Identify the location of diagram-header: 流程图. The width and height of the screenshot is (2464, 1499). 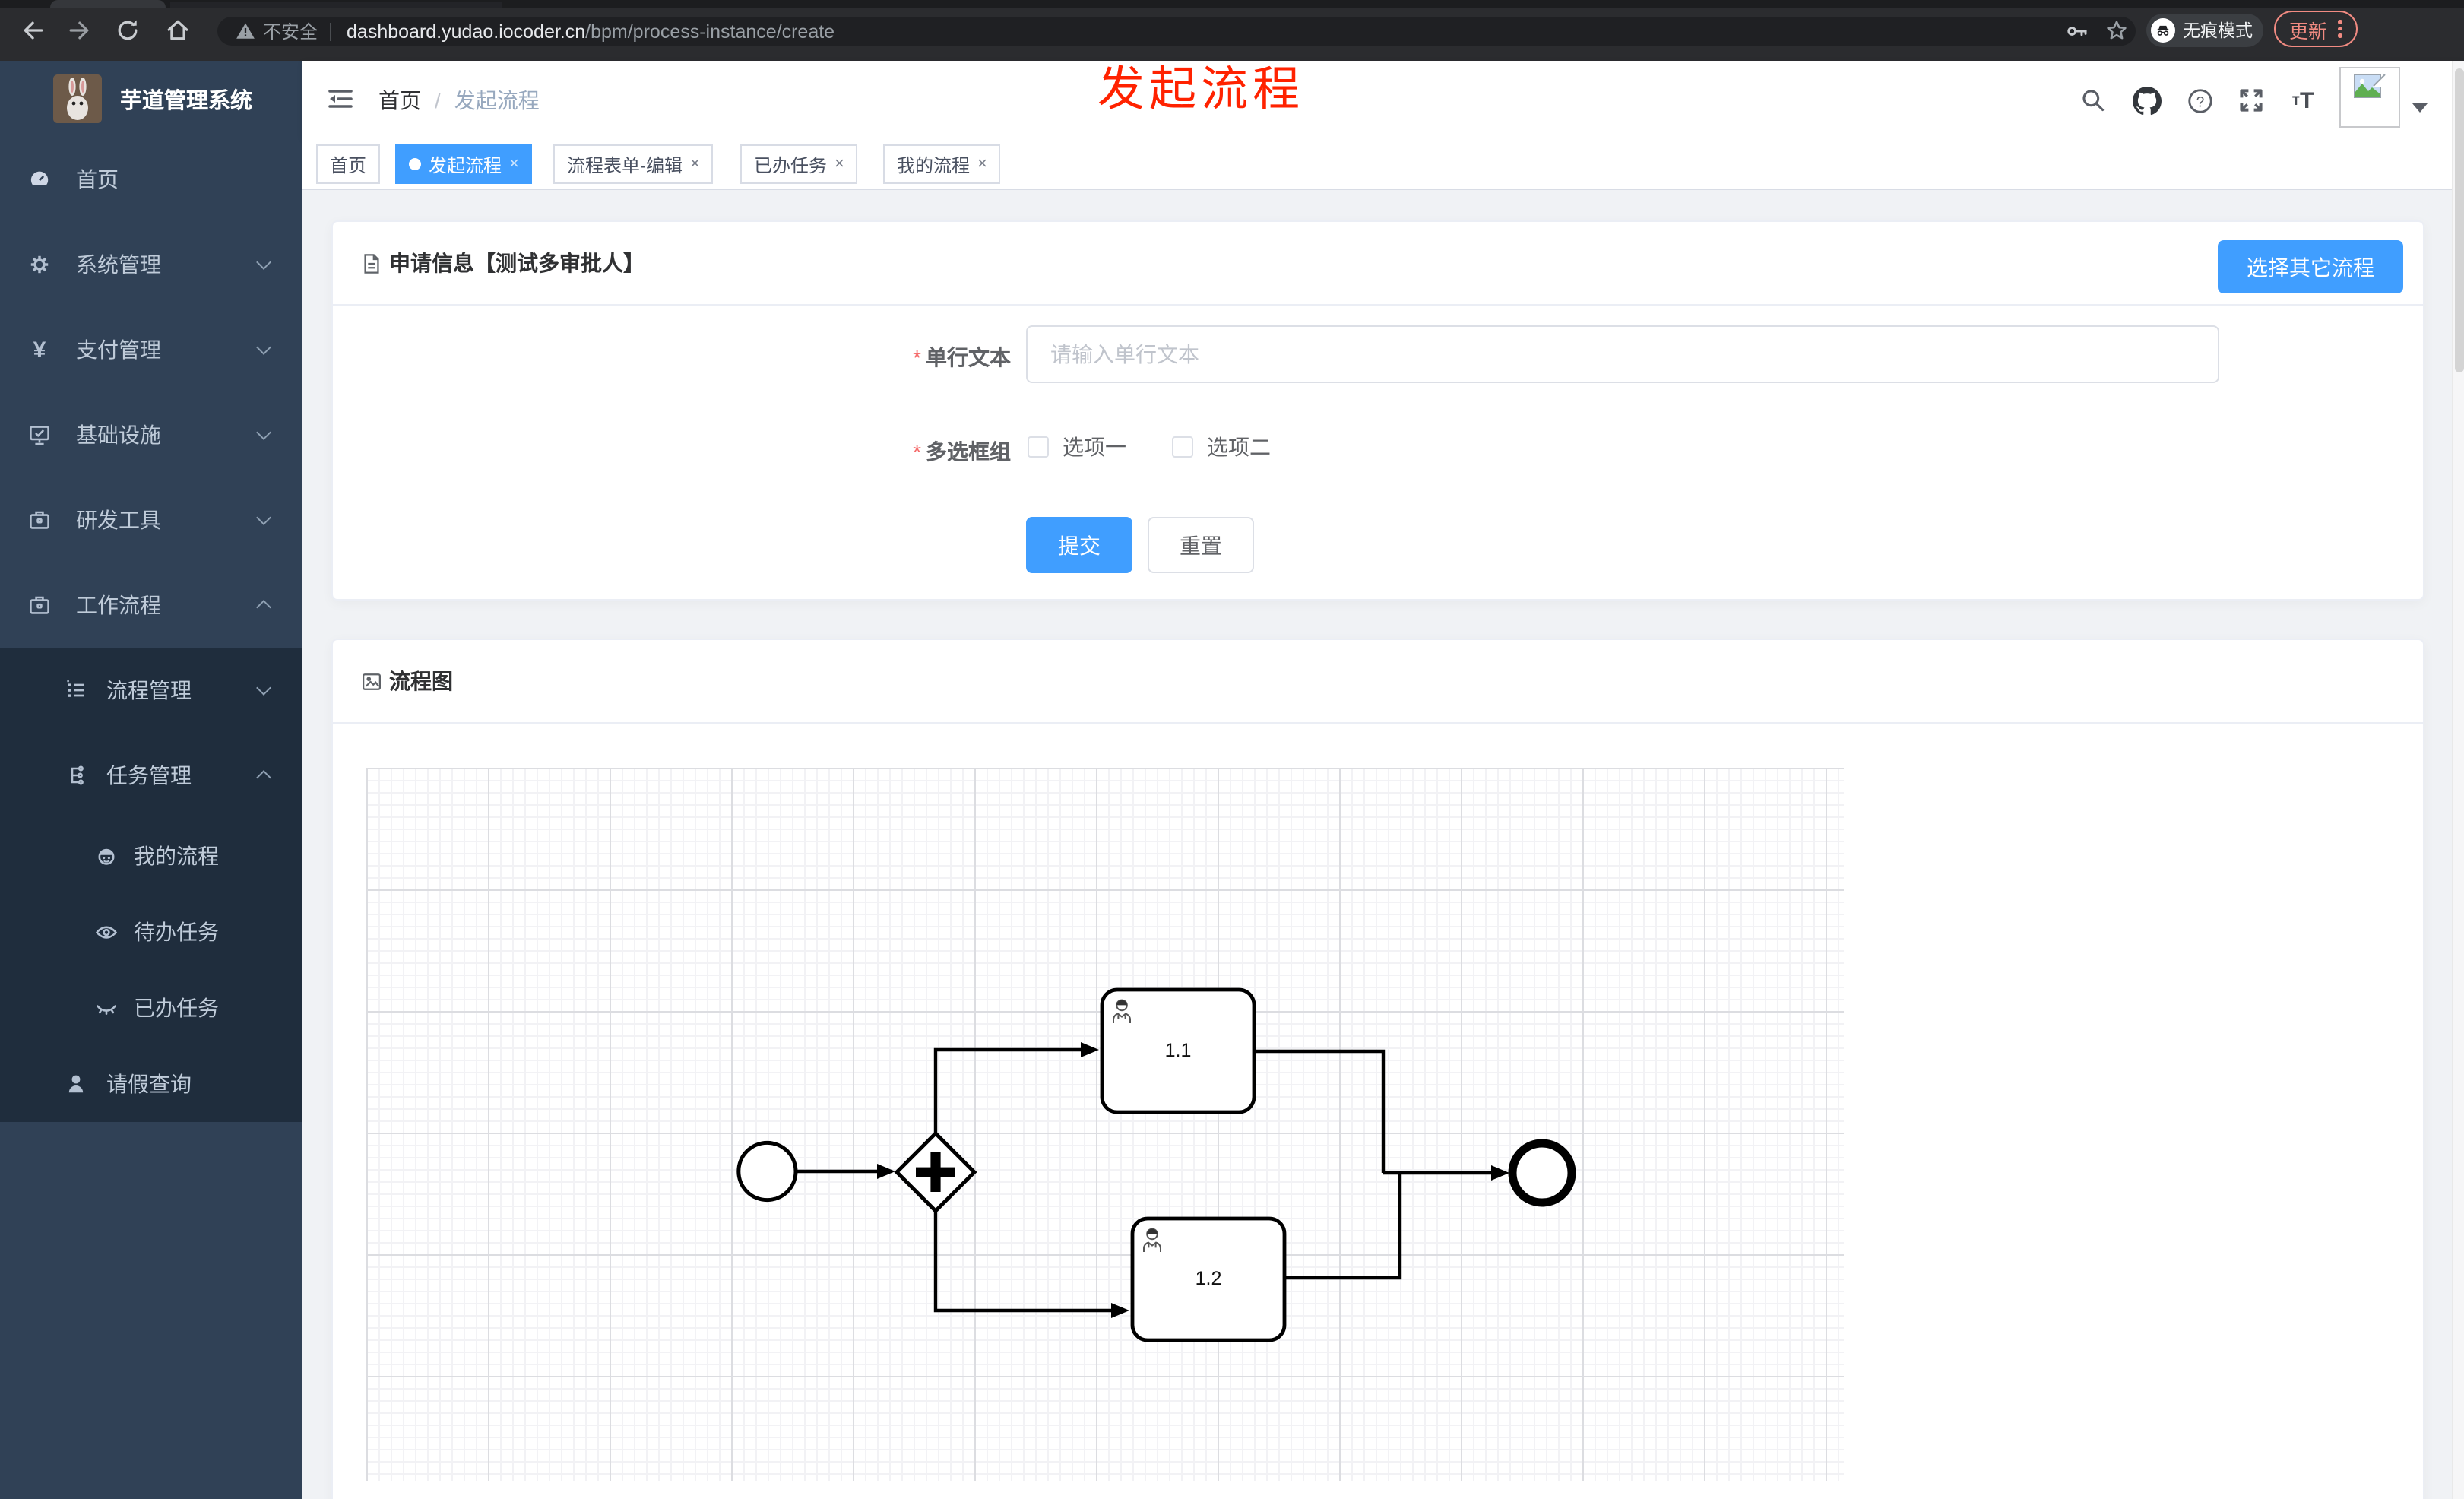
(1378, 682).